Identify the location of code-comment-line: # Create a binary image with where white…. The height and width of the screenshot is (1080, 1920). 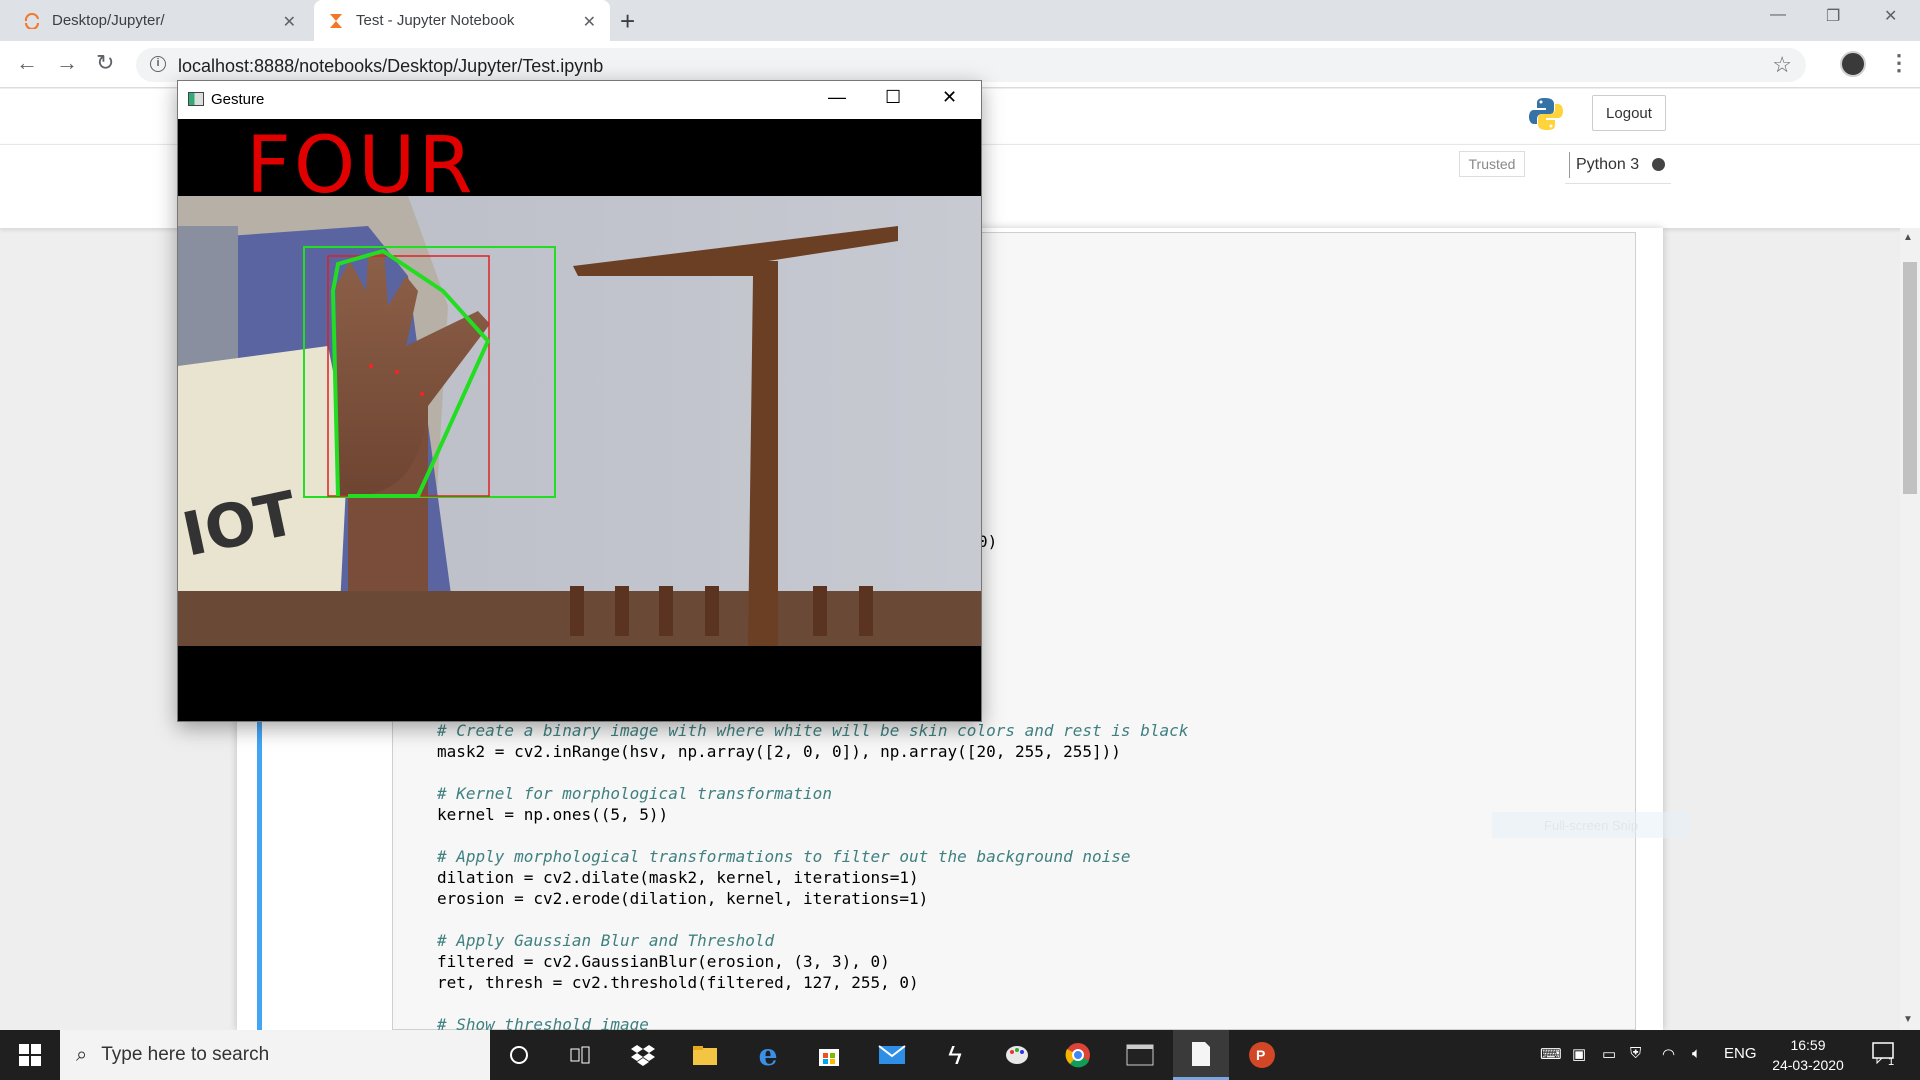
(813, 730).